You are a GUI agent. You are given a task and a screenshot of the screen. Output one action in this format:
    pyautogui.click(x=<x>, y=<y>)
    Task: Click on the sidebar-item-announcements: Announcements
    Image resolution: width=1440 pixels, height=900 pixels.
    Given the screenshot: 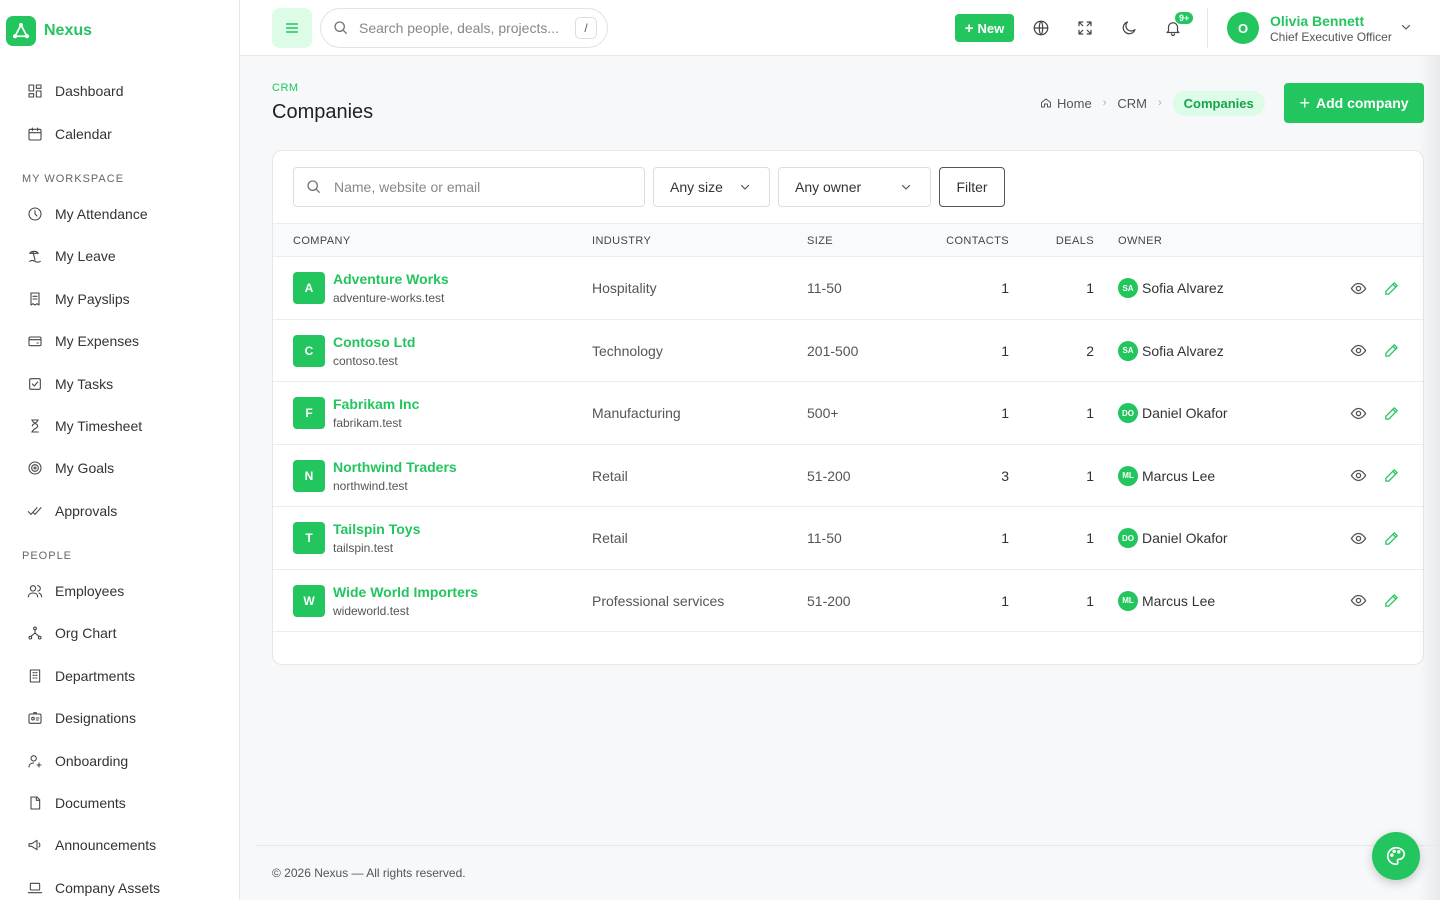 What is the action you would take?
    pyautogui.click(x=119, y=845)
    